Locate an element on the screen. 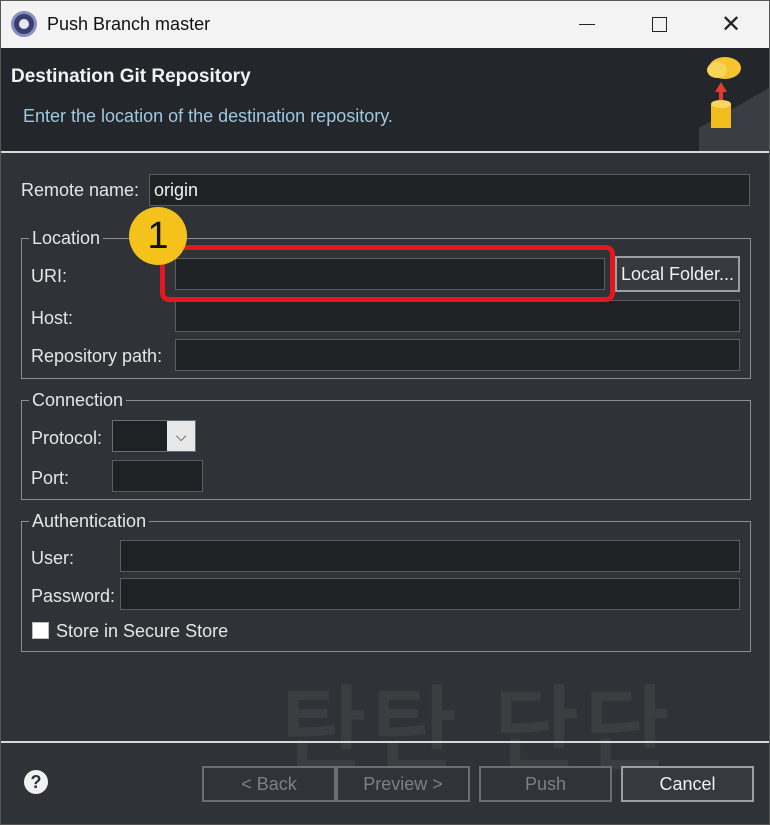  chevron-down-icon: ⌵ is located at coordinates (181, 436).